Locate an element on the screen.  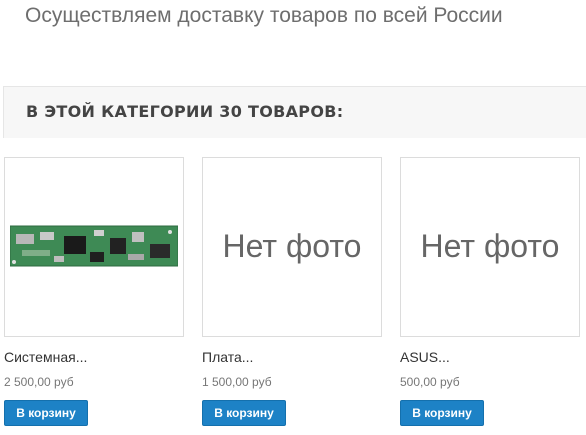
motherboard-image is located at coordinates (94, 246).